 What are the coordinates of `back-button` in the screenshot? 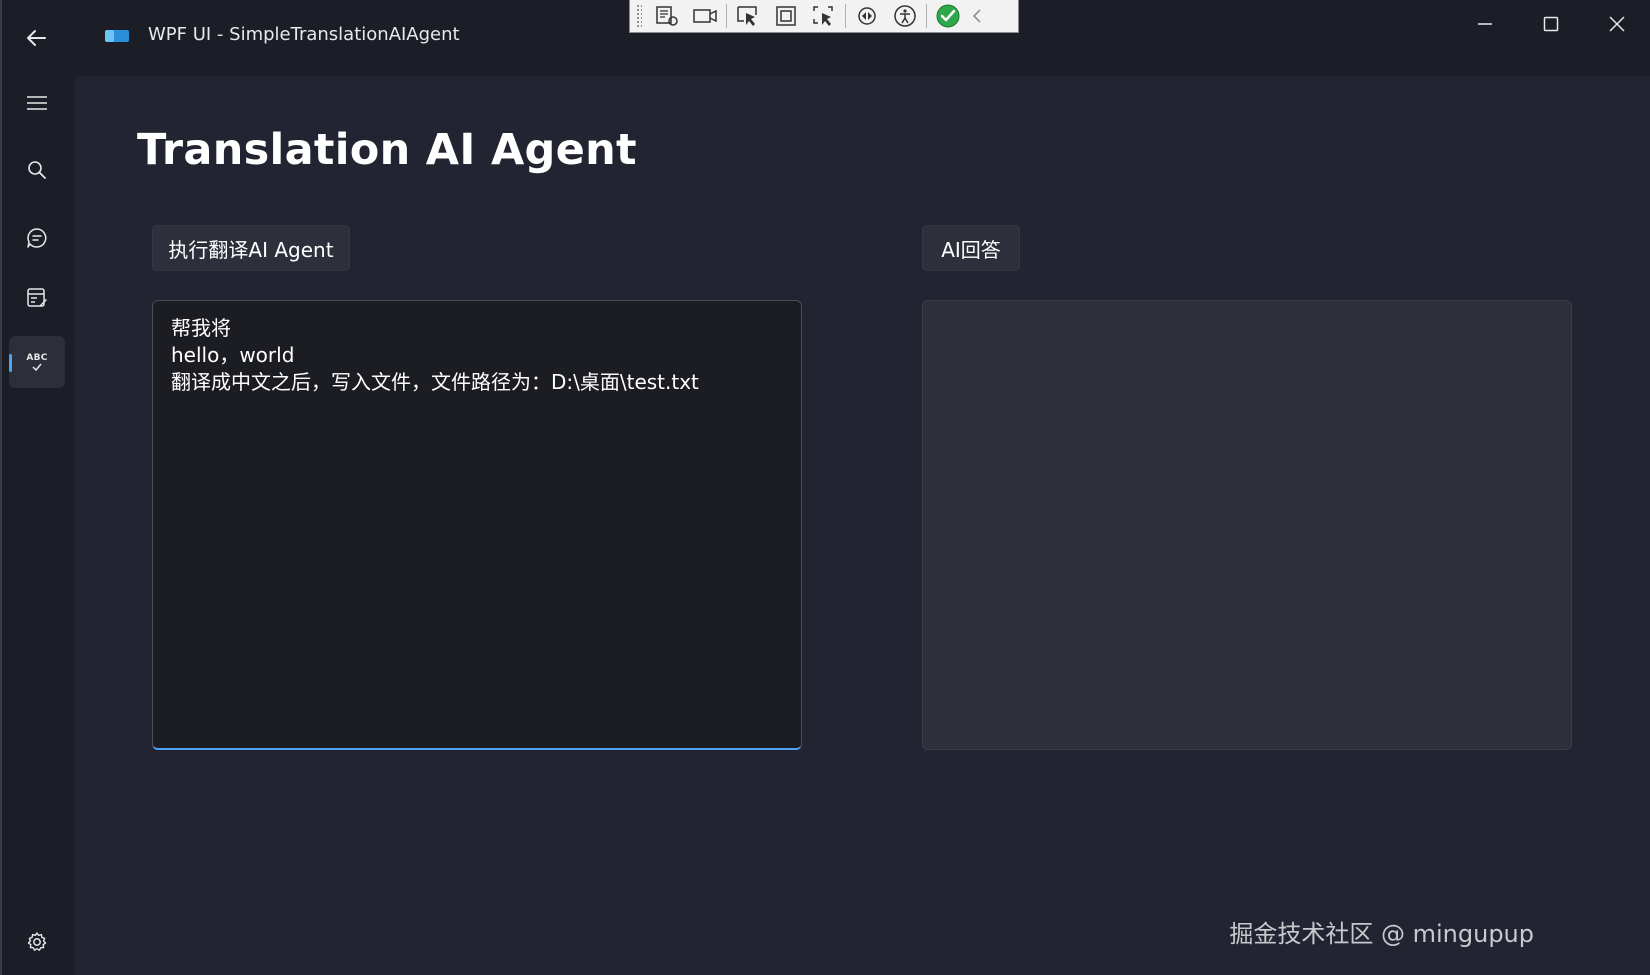 It's located at (36, 38).